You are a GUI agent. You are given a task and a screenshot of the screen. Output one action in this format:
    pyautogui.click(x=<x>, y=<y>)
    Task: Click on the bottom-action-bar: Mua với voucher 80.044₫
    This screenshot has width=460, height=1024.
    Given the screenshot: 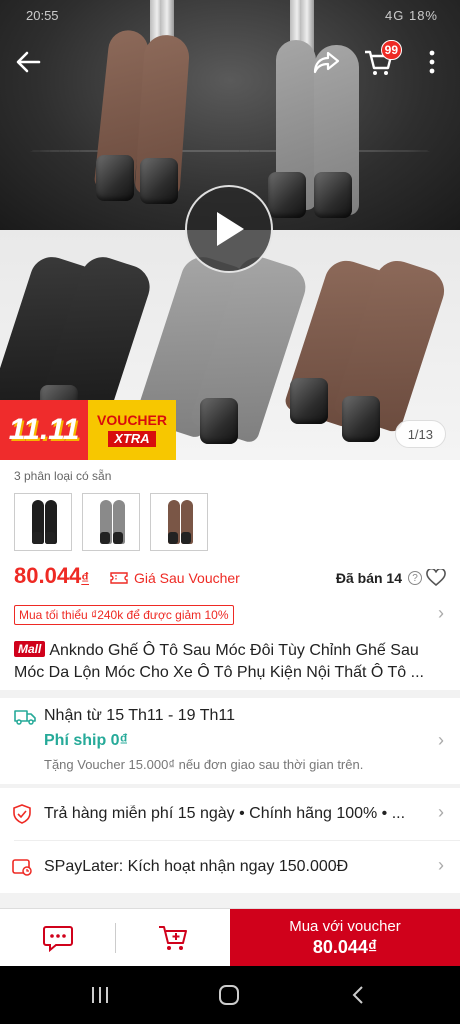 What is the action you would take?
    pyautogui.click(x=230, y=937)
    